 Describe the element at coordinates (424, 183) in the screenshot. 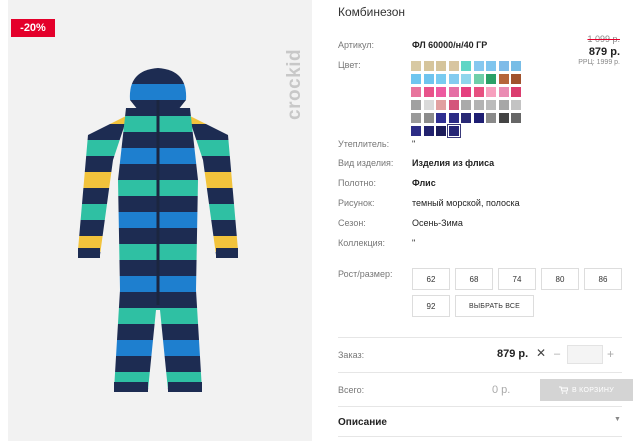

I see `spec-value: Флис` at that location.